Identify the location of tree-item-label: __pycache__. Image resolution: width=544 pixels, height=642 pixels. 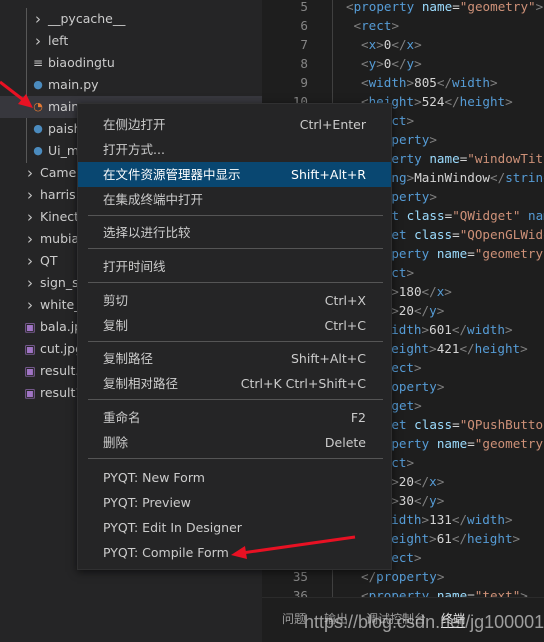
(87, 18).